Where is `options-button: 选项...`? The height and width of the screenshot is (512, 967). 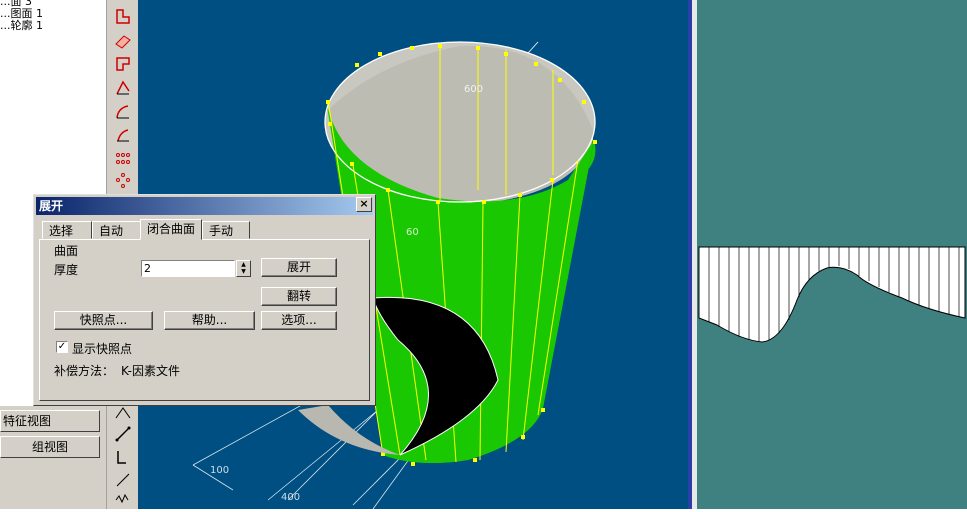
options-button: 选项... is located at coordinates (299, 320).